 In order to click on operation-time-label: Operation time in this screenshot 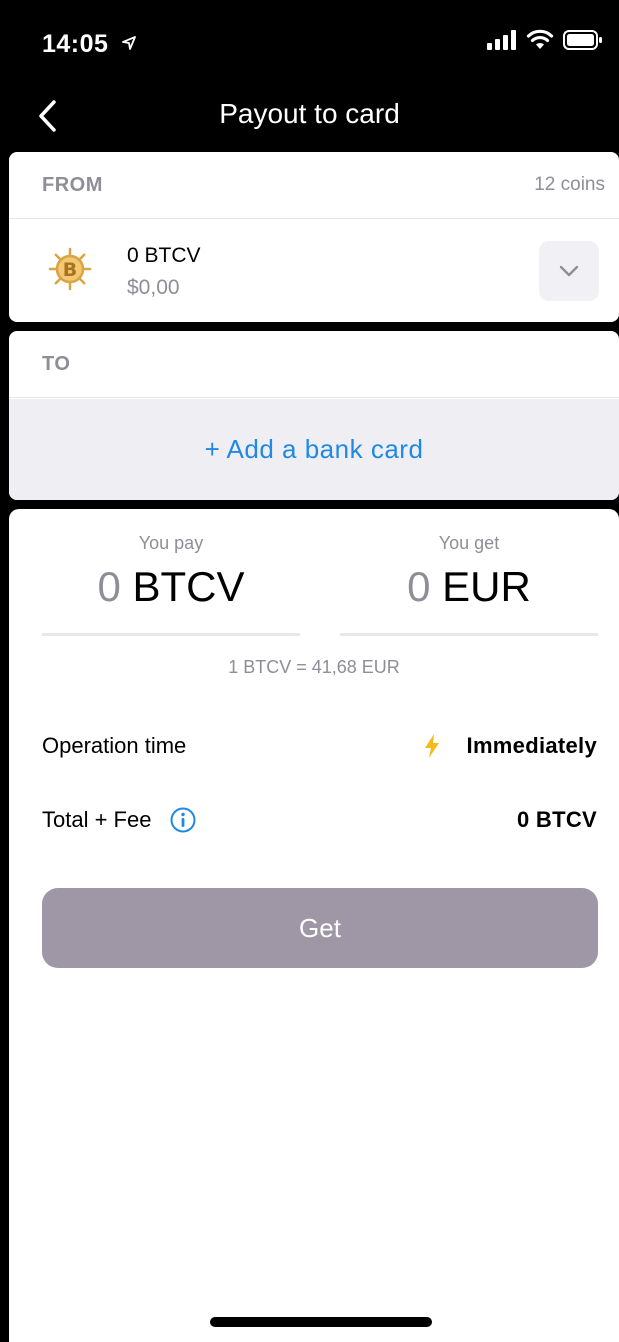, I will do `click(114, 745)`.